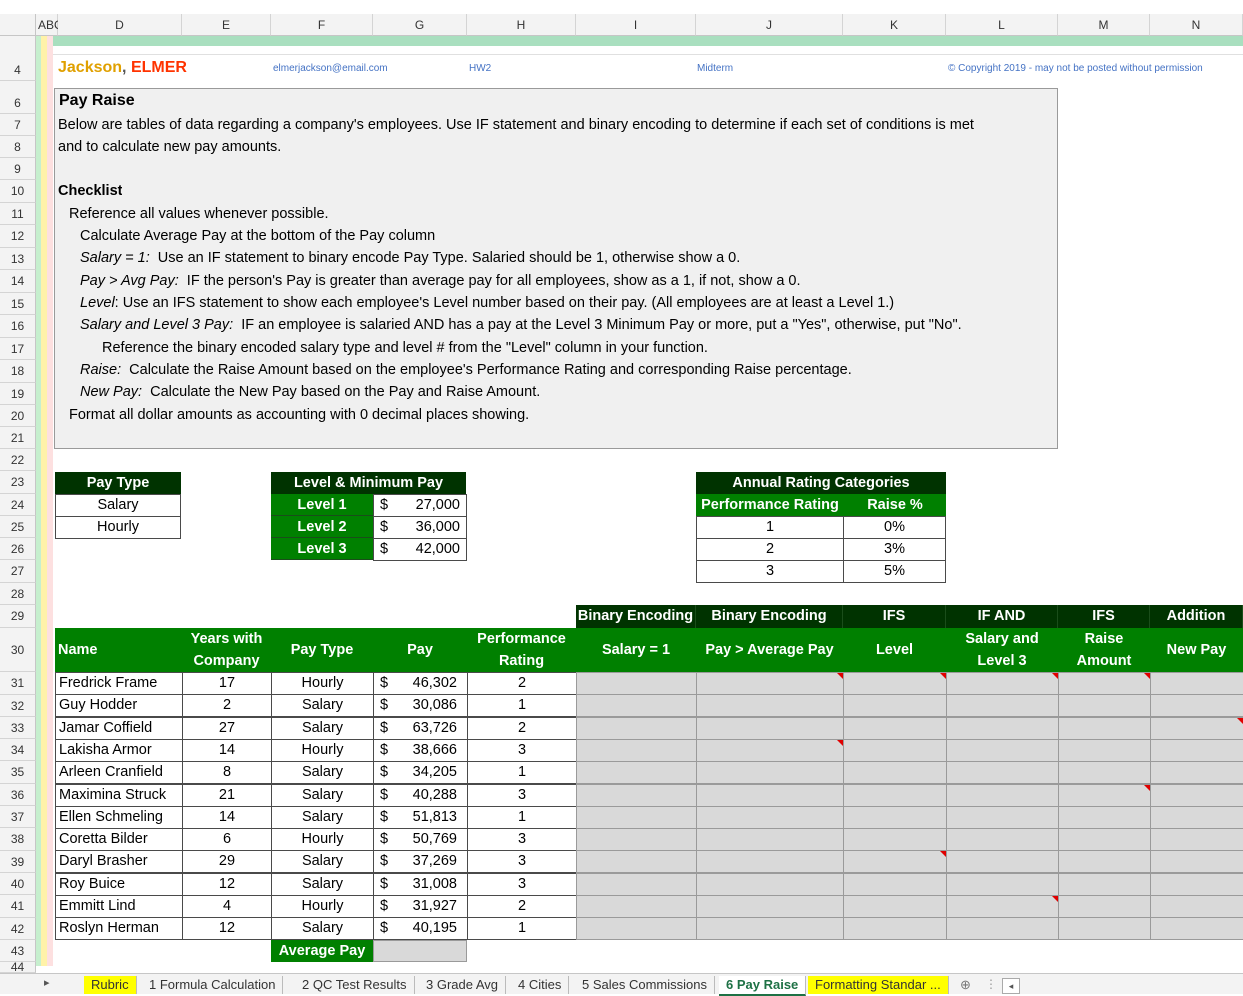 This screenshot has height=996, width=1243. What do you see at coordinates (18, 191) in the screenshot?
I see `row-header-10: 10` at bounding box center [18, 191].